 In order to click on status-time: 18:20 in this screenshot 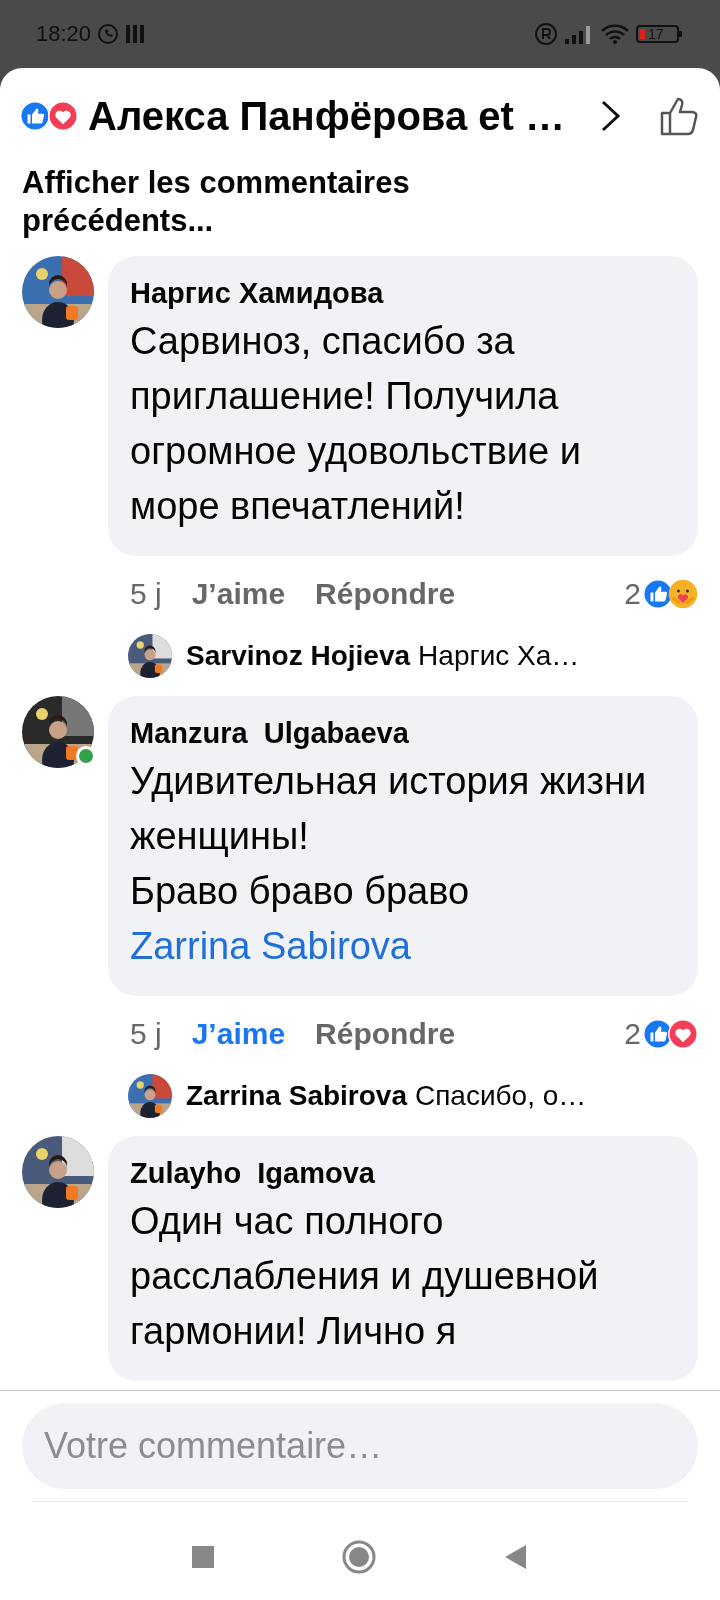, I will do `click(64, 34)`.